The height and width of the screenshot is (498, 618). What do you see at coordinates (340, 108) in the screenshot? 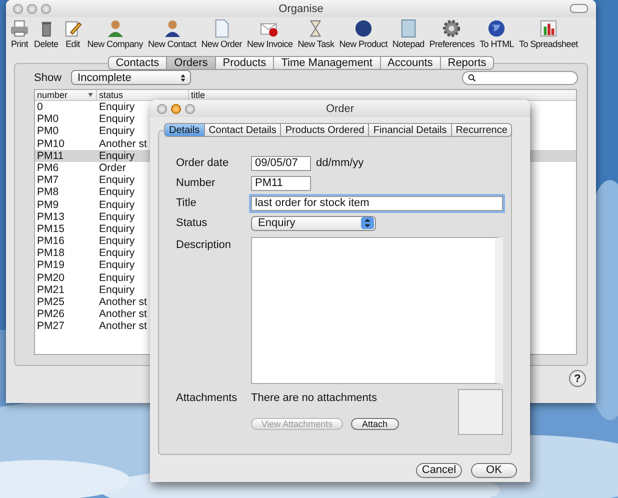
I see `window-title: Order` at bounding box center [340, 108].